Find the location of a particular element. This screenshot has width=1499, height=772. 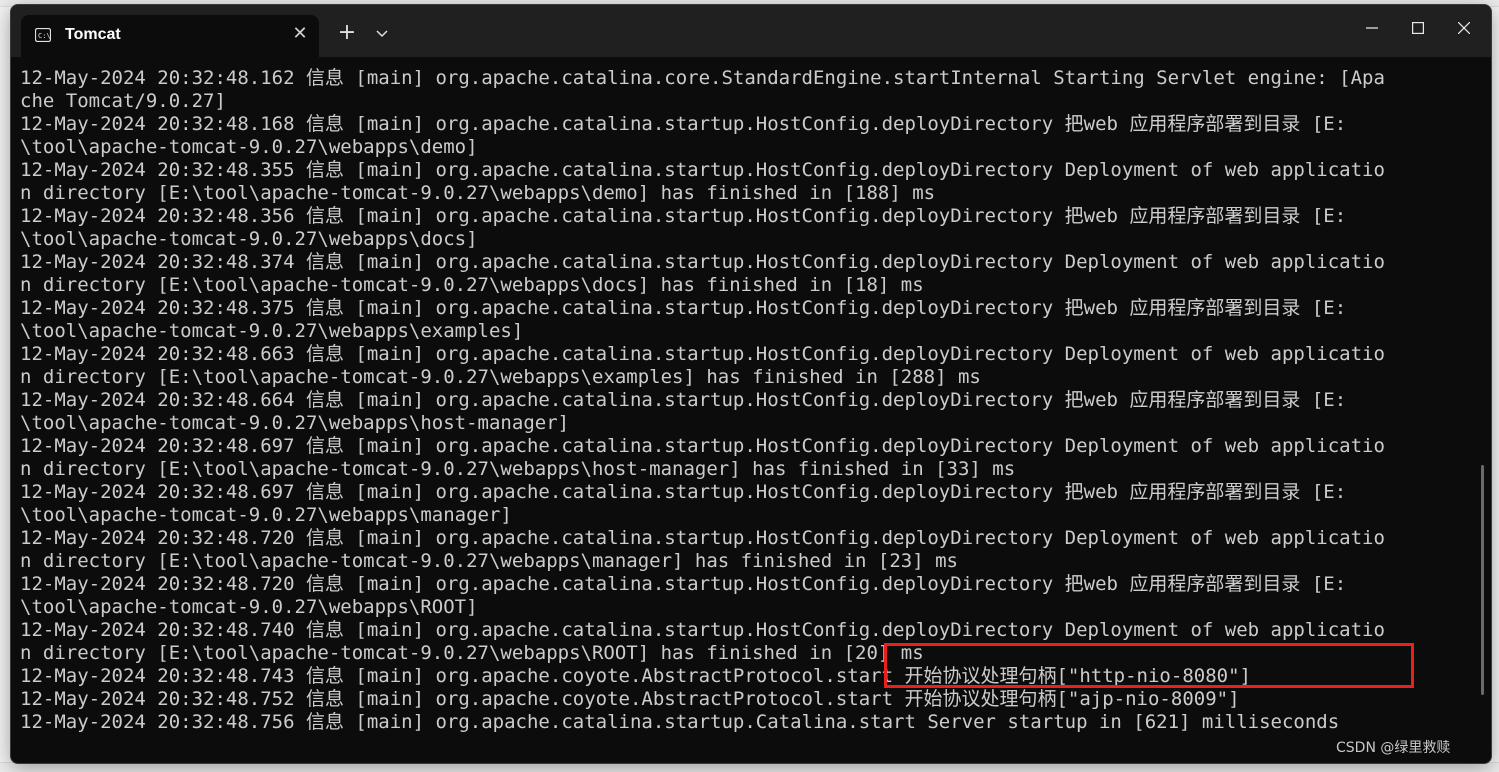

highlight-annotation-box is located at coordinates (1149, 665).